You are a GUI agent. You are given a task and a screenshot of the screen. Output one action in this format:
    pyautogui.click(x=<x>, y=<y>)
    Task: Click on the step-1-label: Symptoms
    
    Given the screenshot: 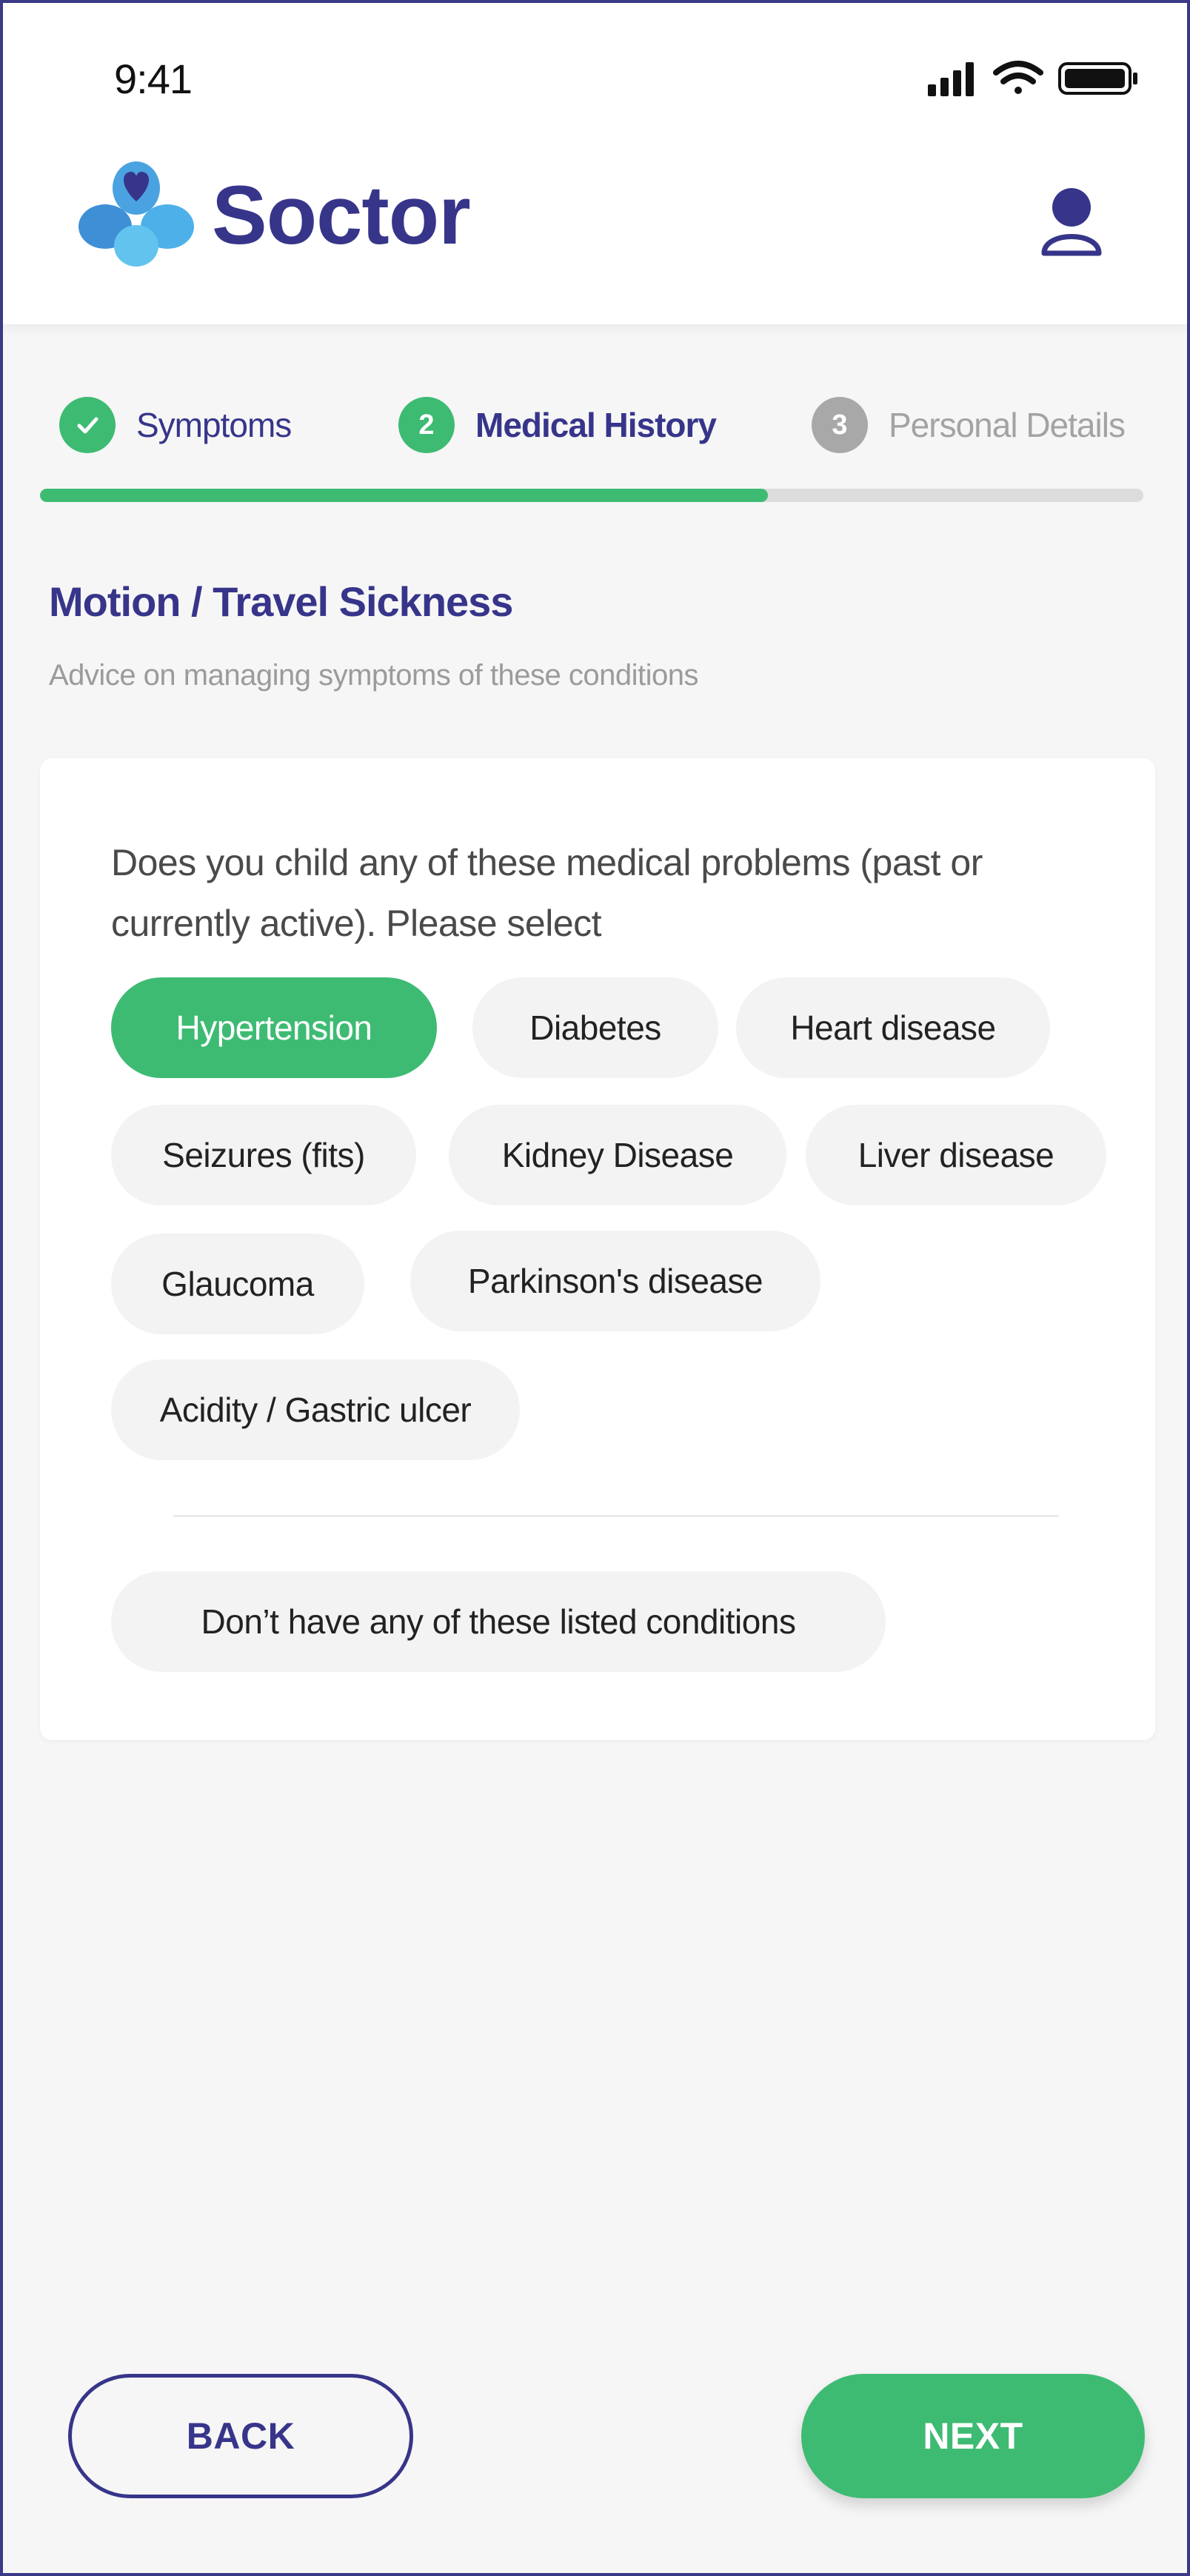 What is the action you would take?
    pyautogui.click(x=214, y=425)
    